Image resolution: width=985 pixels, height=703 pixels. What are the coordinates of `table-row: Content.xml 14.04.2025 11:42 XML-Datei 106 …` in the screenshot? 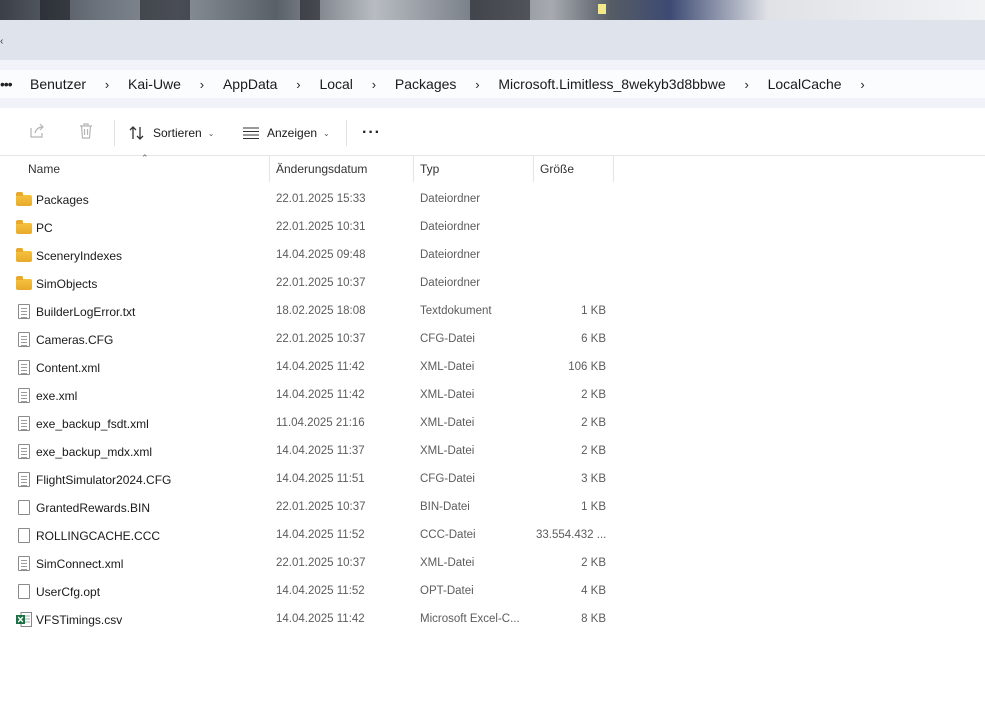 It's located at (492, 368).